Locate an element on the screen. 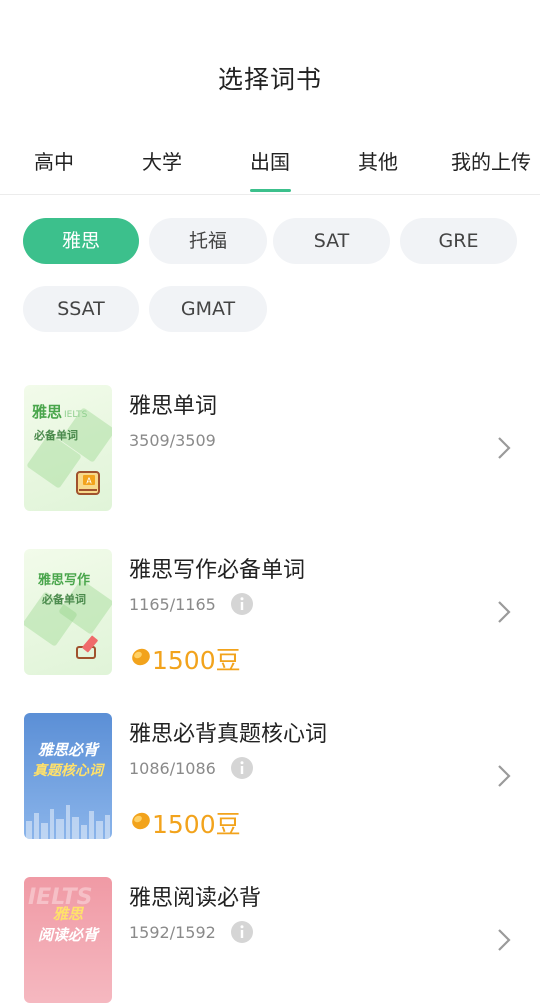 Image resolution: width=540 pixels, height=1007 pixels. tab-other: 其他 is located at coordinates (378, 160).